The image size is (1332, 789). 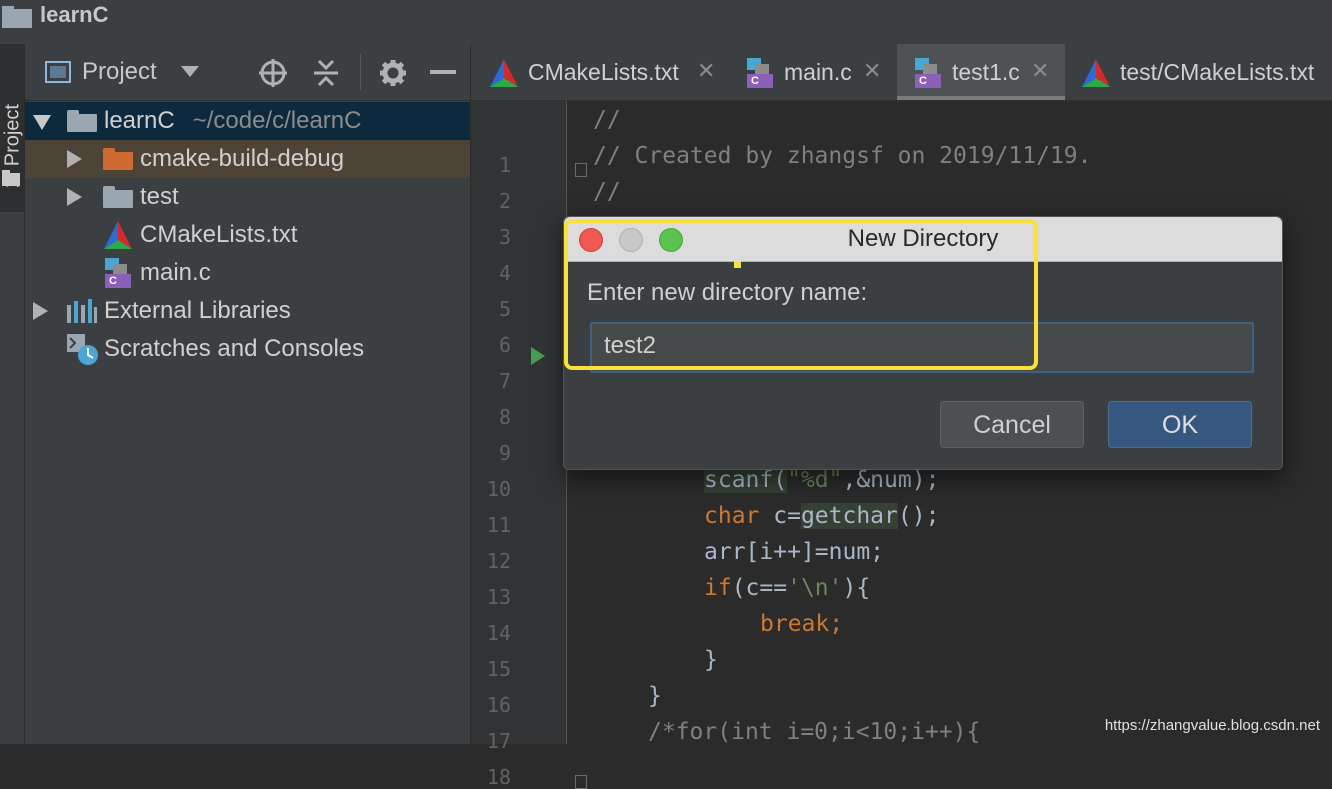 I want to click on line-number: 1, so click(x=504, y=165).